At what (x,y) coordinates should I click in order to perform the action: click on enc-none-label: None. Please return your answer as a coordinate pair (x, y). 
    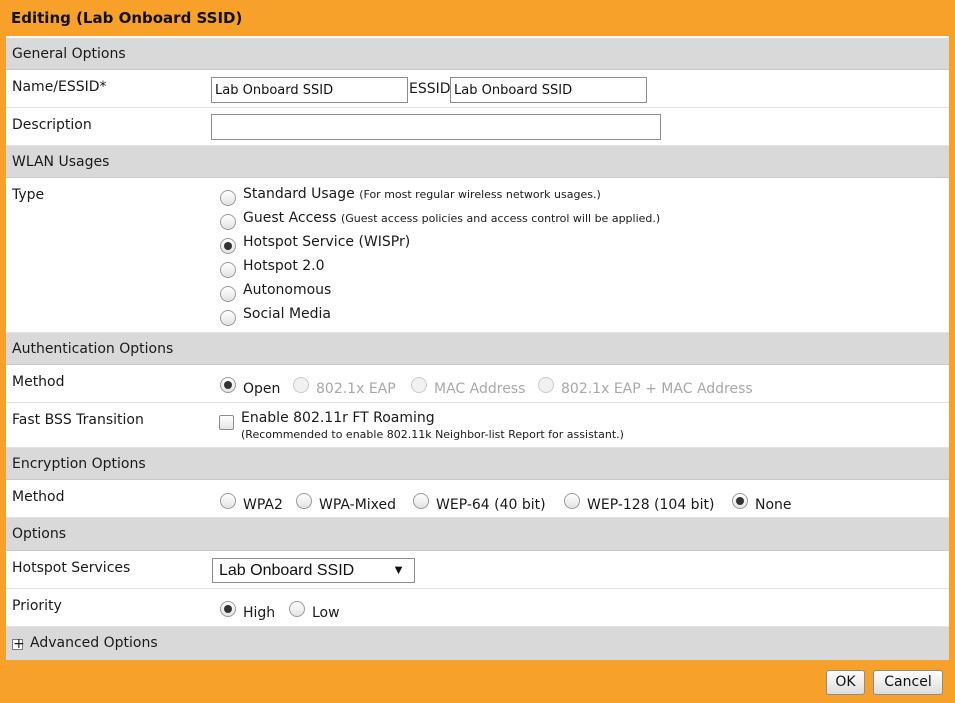
    Looking at the image, I should click on (773, 505).